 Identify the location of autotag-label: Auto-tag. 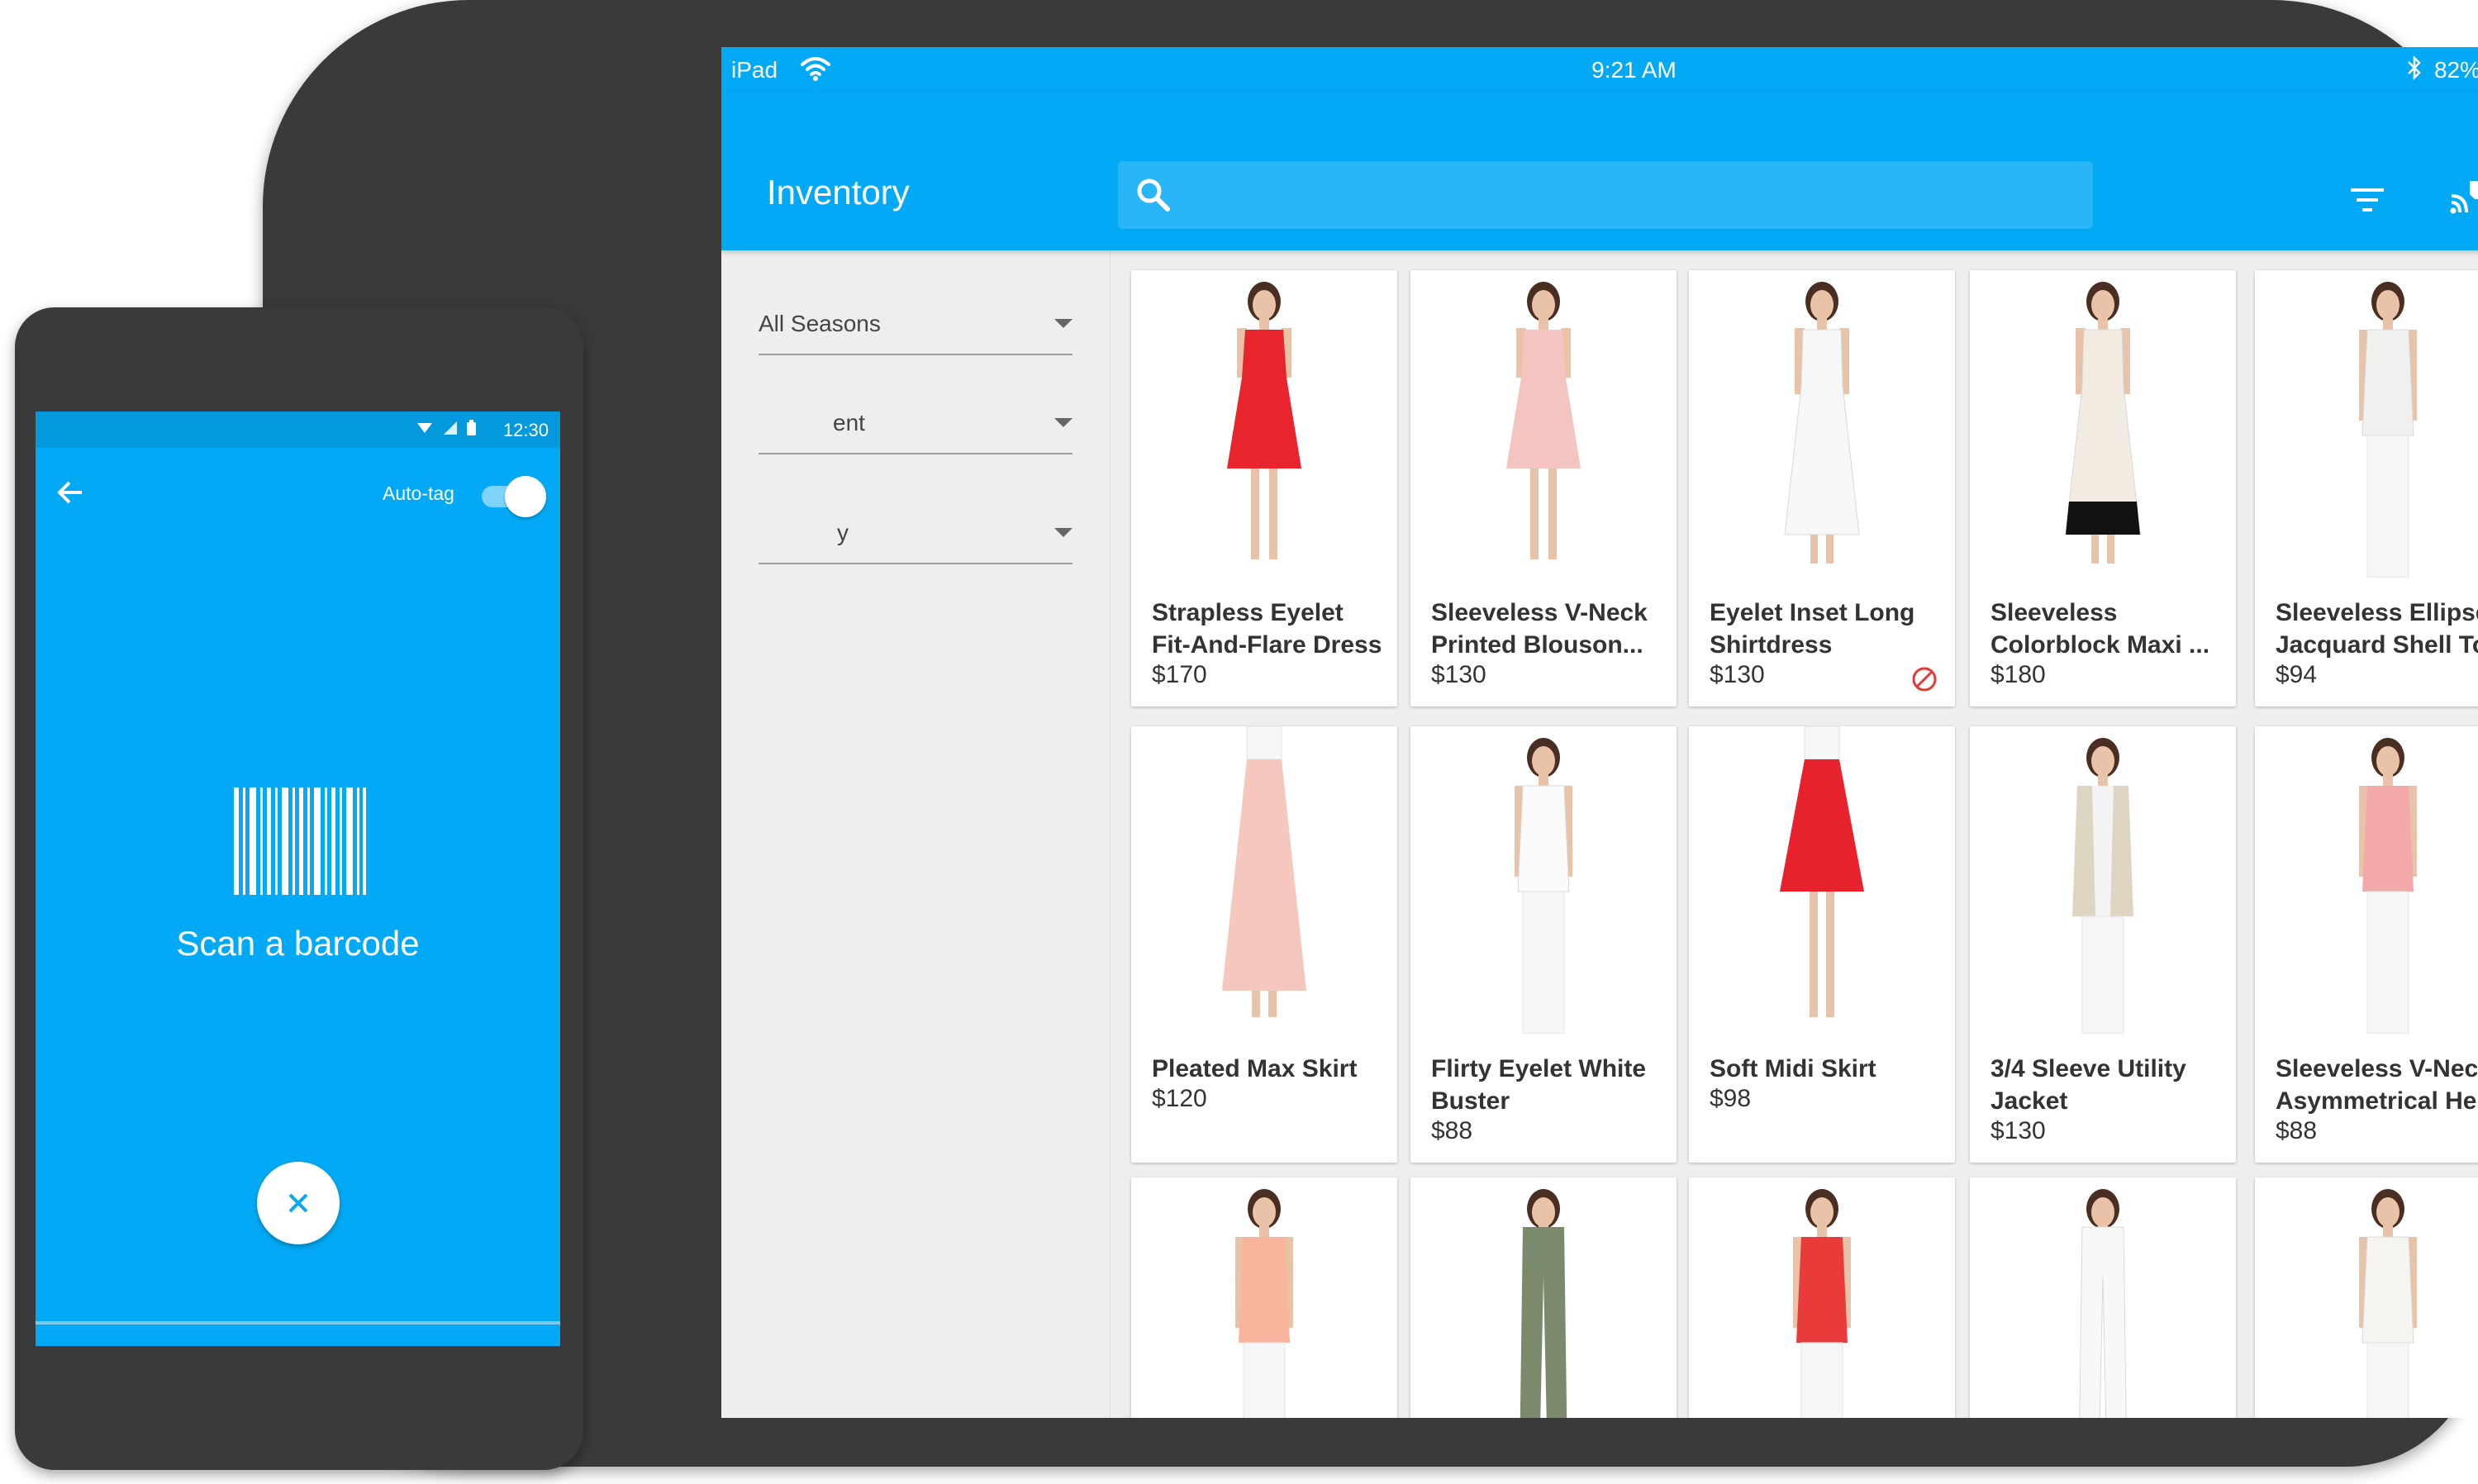
(418, 493).